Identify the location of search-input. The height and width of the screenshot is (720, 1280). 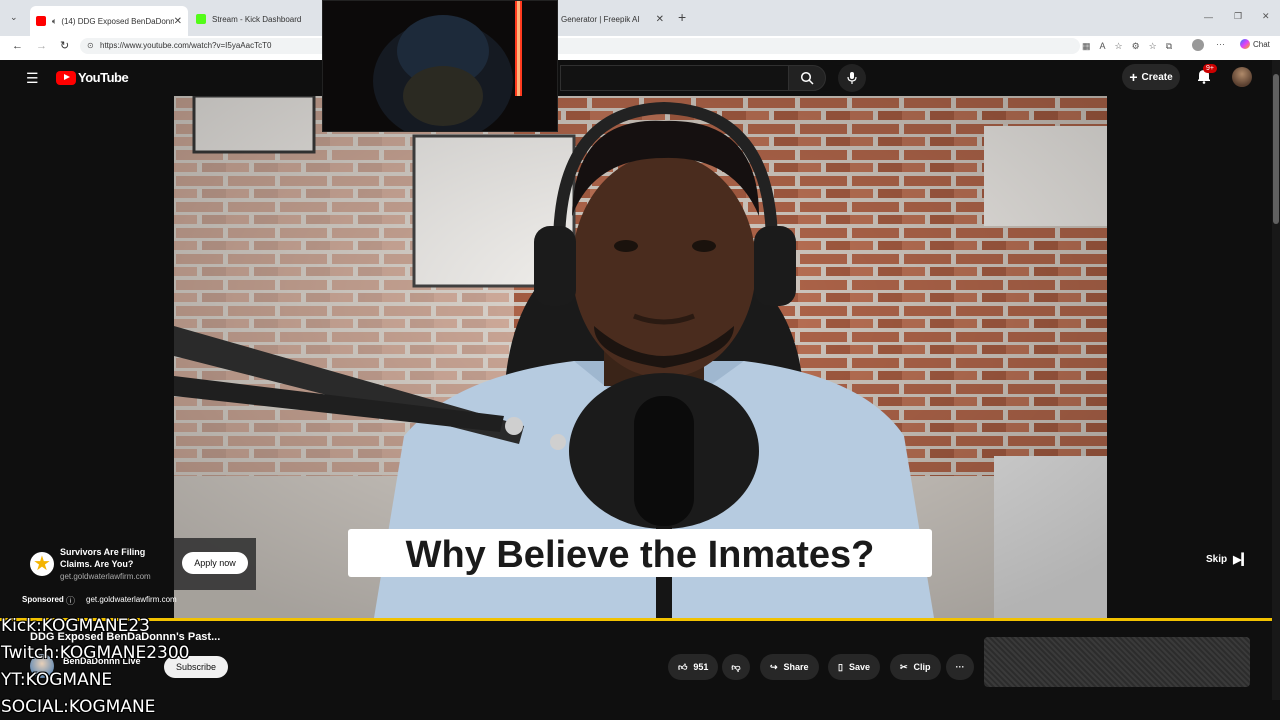
(674, 78).